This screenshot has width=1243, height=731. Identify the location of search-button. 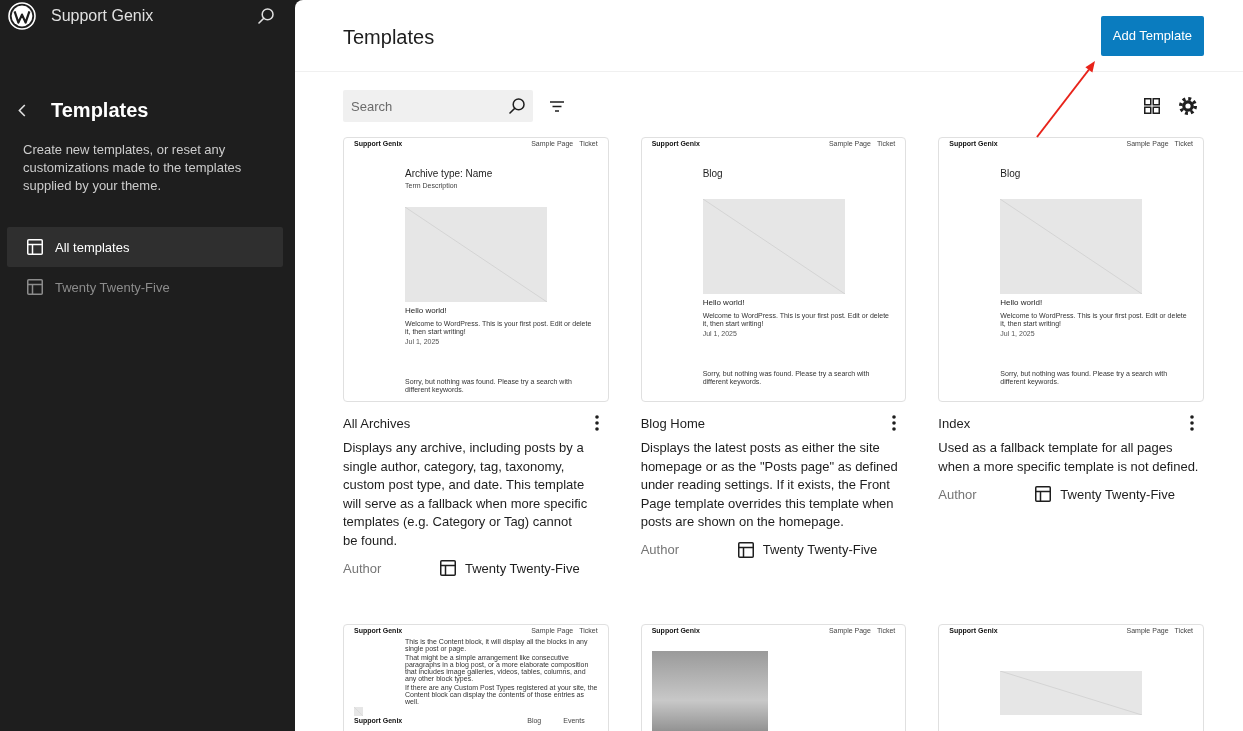
(266, 15).